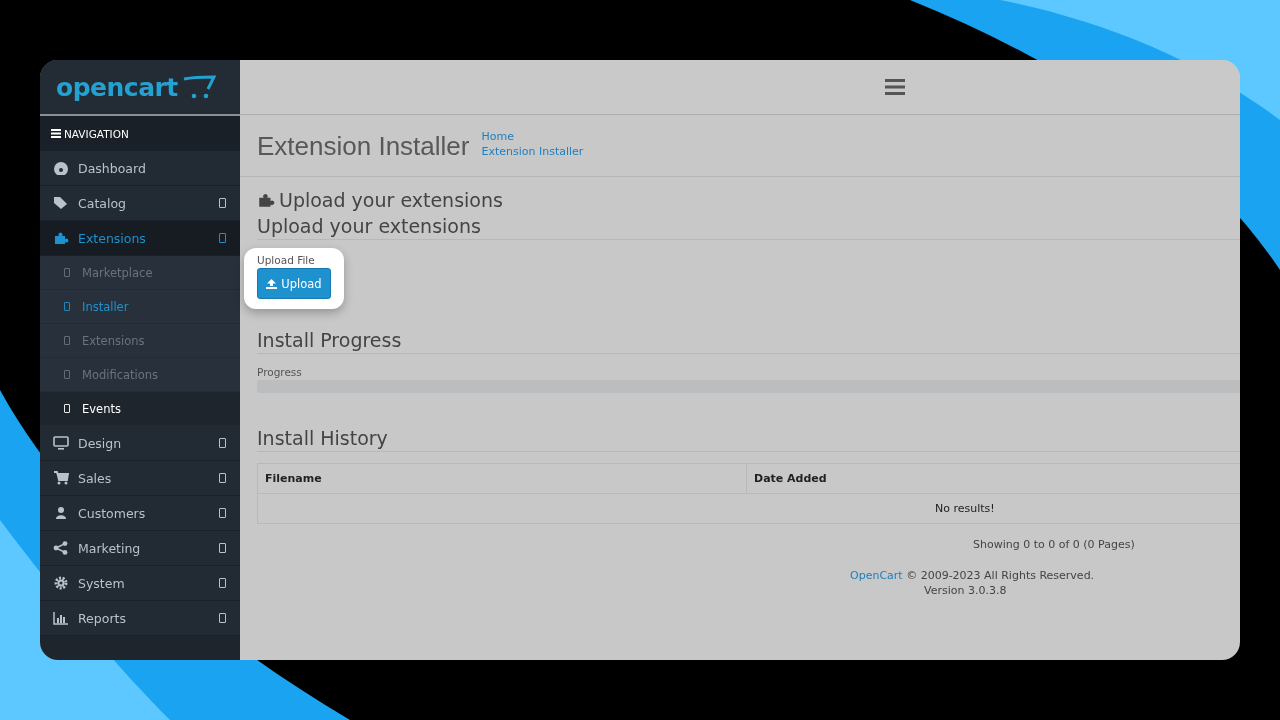 The image size is (1280, 720). What do you see at coordinates (993, 478) in the screenshot?
I see `column-header: Date Added` at bounding box center [993, 478].